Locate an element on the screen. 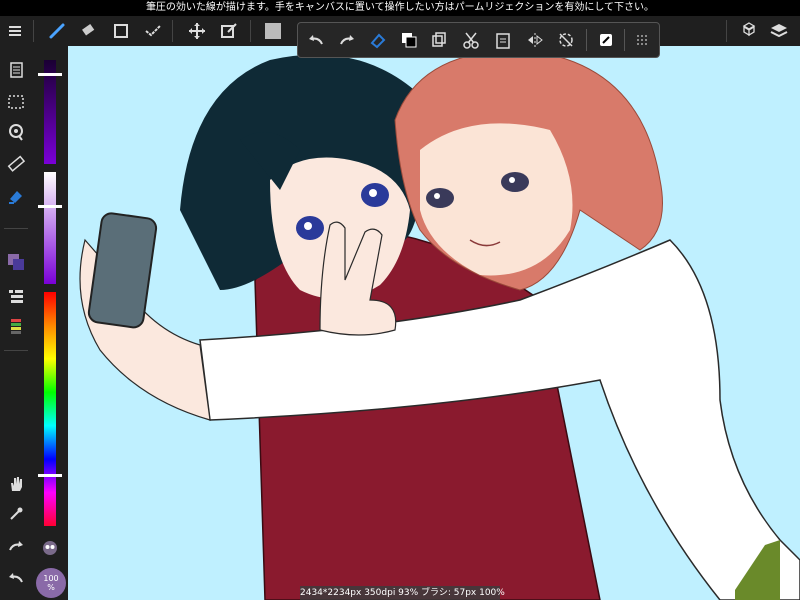 This screenshot has width=800, height=600. flip-icon is located at coordinates (535, 40).